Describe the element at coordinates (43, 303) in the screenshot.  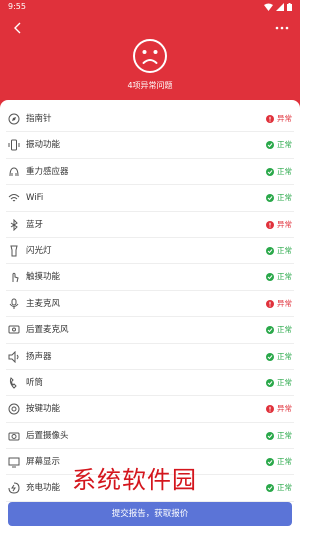
I see `check-label: 主麦克风` at that location.